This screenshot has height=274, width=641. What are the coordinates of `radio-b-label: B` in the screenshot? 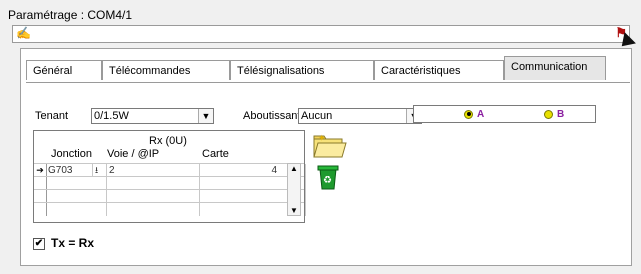 It's located at (561, 114).